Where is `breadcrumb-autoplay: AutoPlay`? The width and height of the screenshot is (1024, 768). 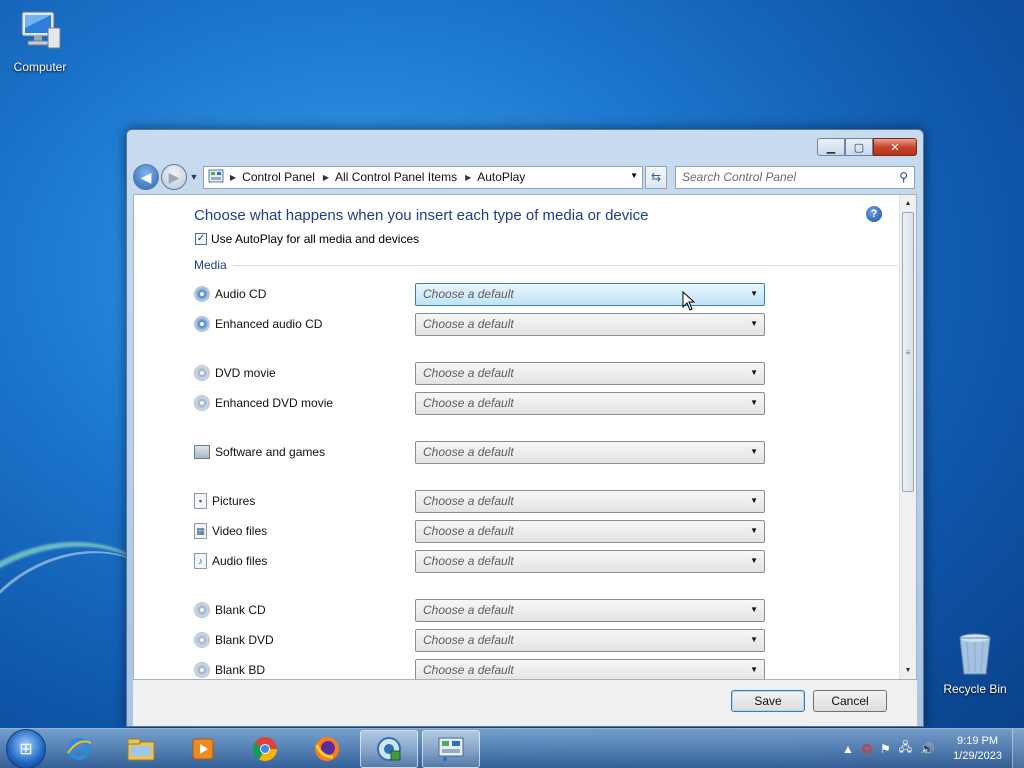 breadcrumb-autoplay: AutoPlay is located at coordinates (501, 177).